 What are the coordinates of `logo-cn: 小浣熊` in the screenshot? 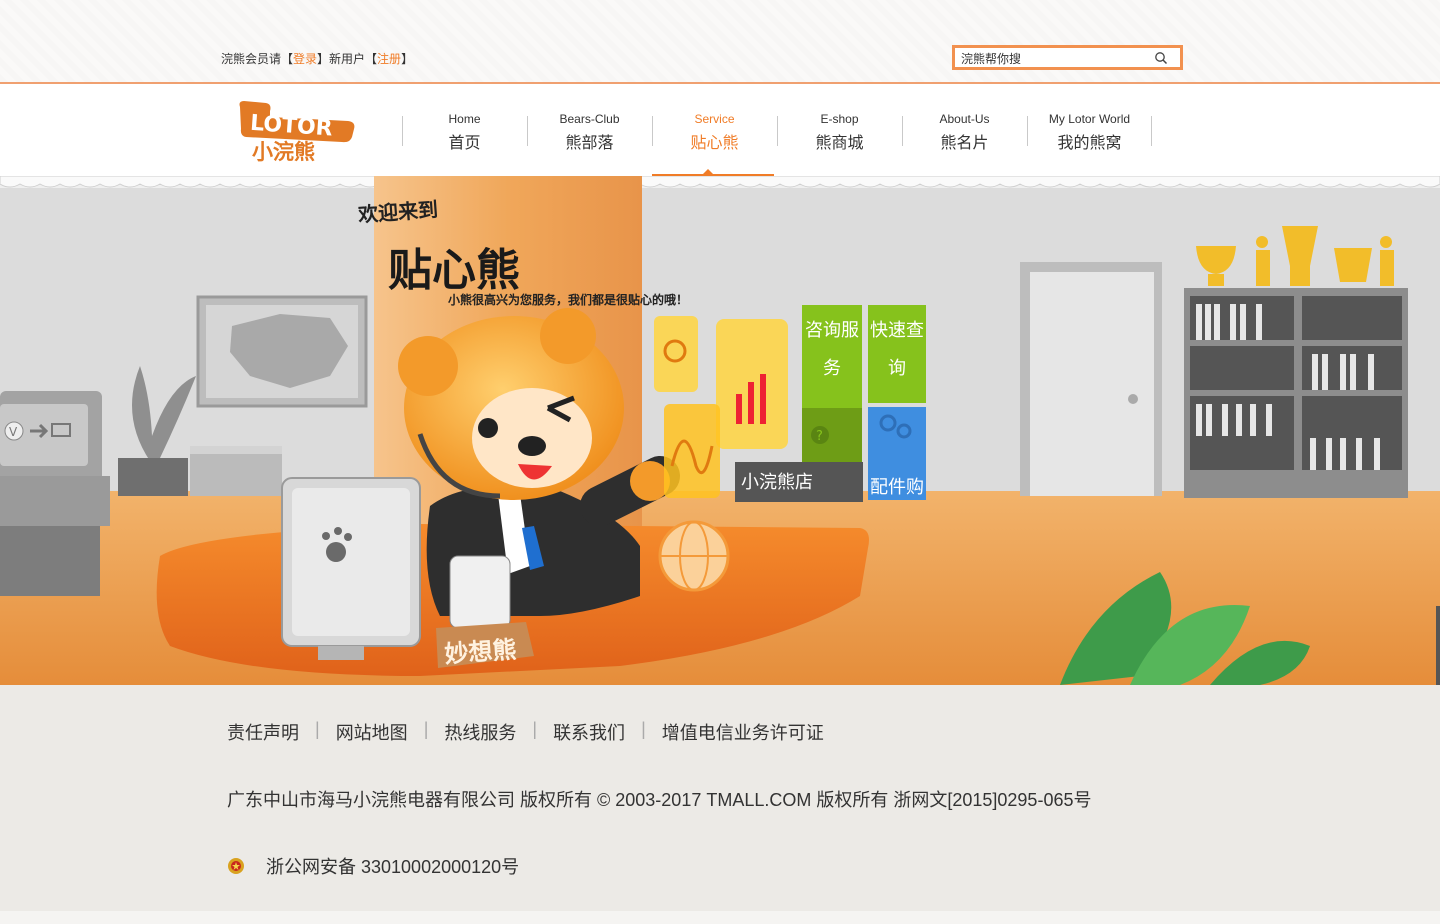 It's located at (283, 151).